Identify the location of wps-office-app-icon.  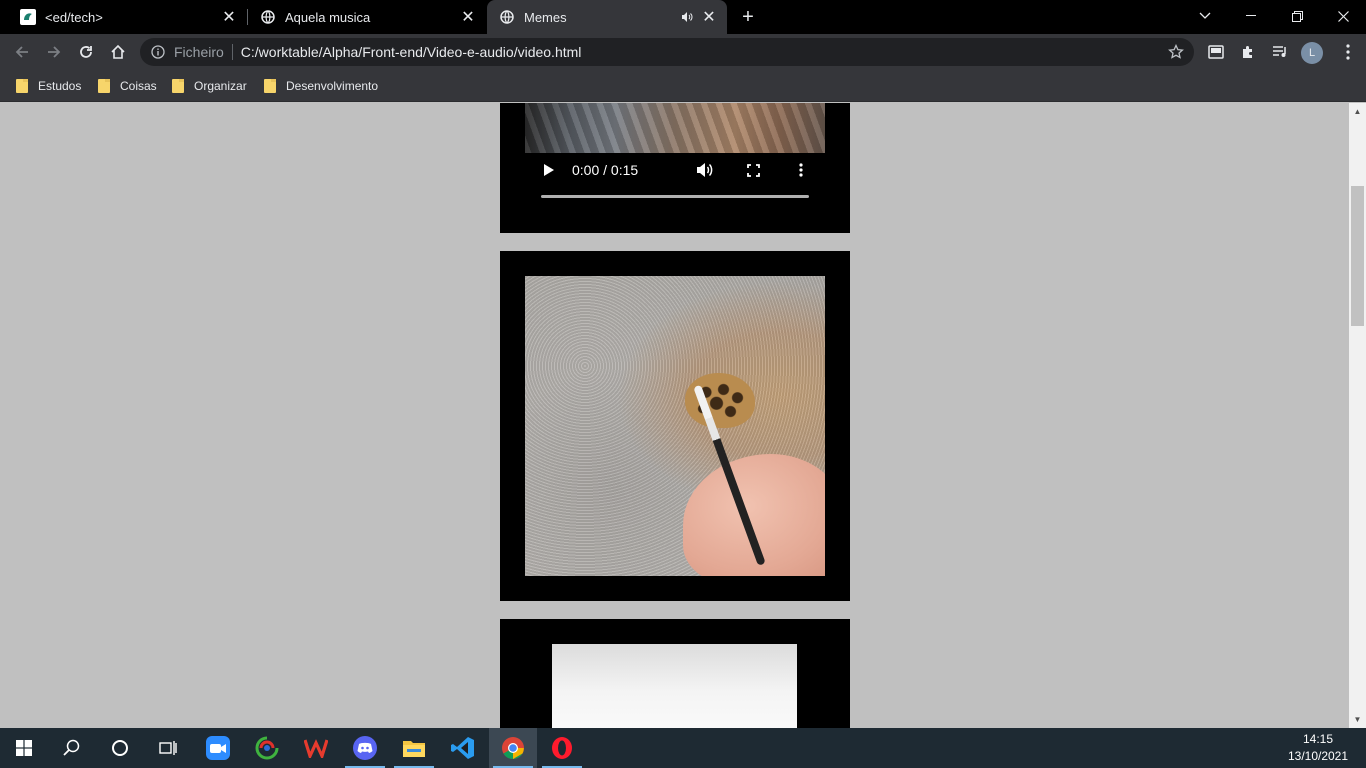
(316, 748).